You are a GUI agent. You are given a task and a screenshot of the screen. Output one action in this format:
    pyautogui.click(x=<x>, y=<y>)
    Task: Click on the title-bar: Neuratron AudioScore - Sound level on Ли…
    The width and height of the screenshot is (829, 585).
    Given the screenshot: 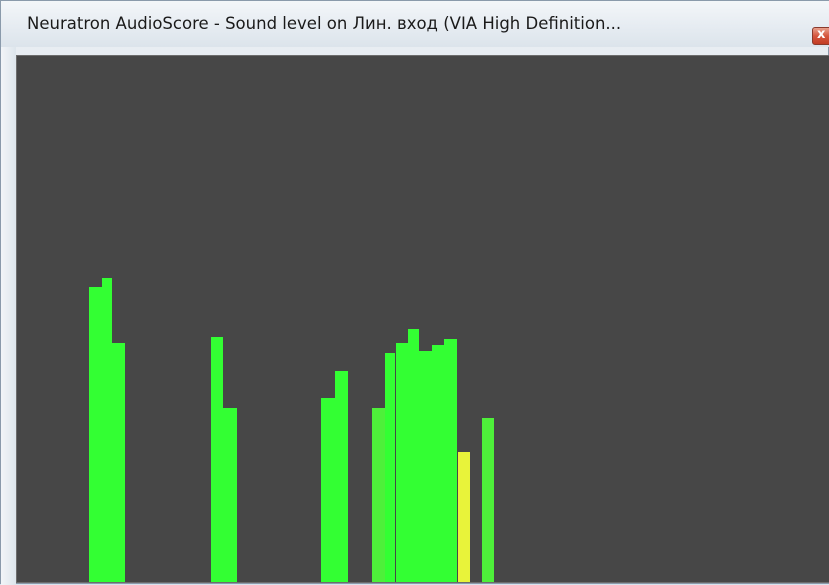 What is the action you would take?
    pyautogui.click(x=415, y=24)
    